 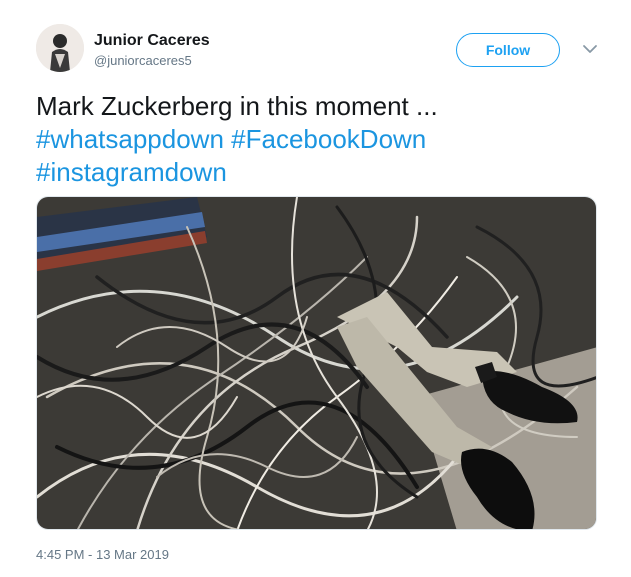 What do you see at coordinates (130, 139) in the screenshot?
I see `hashtag-link: #whatsappdown` at bounding box center [130, 139].